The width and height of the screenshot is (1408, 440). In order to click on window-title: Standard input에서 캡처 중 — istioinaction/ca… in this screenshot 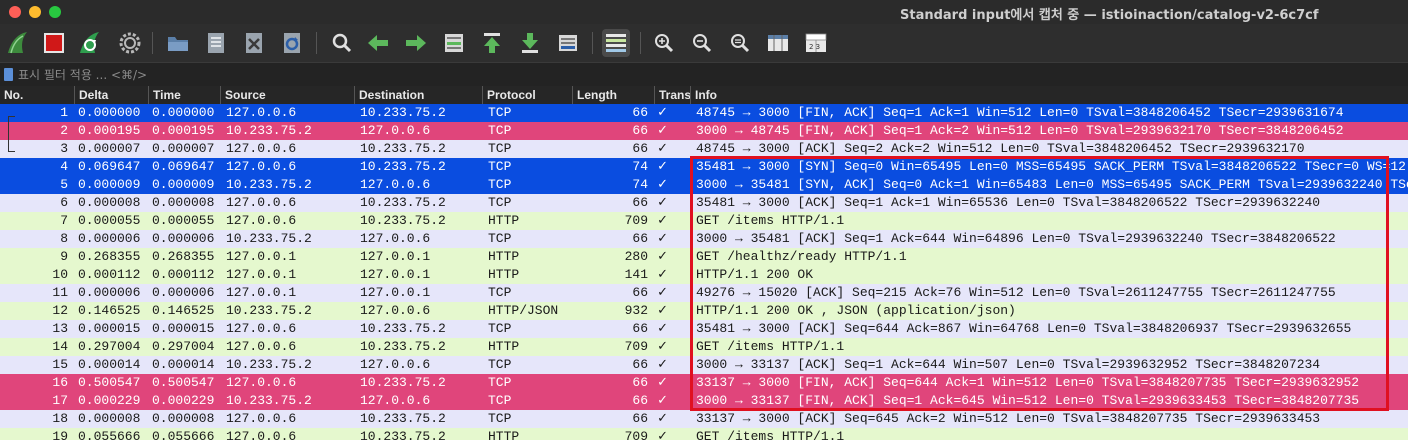, I will do `click(1109, 15)`.